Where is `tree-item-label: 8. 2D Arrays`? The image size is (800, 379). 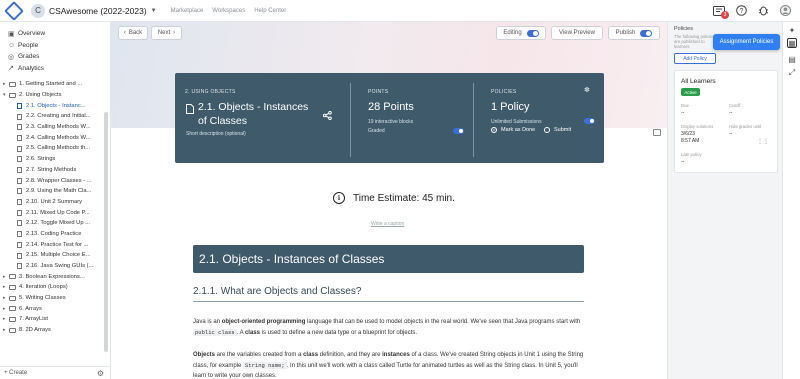 tree-item-label: 8. 2D Arrays is located at coordinates (35, 330).